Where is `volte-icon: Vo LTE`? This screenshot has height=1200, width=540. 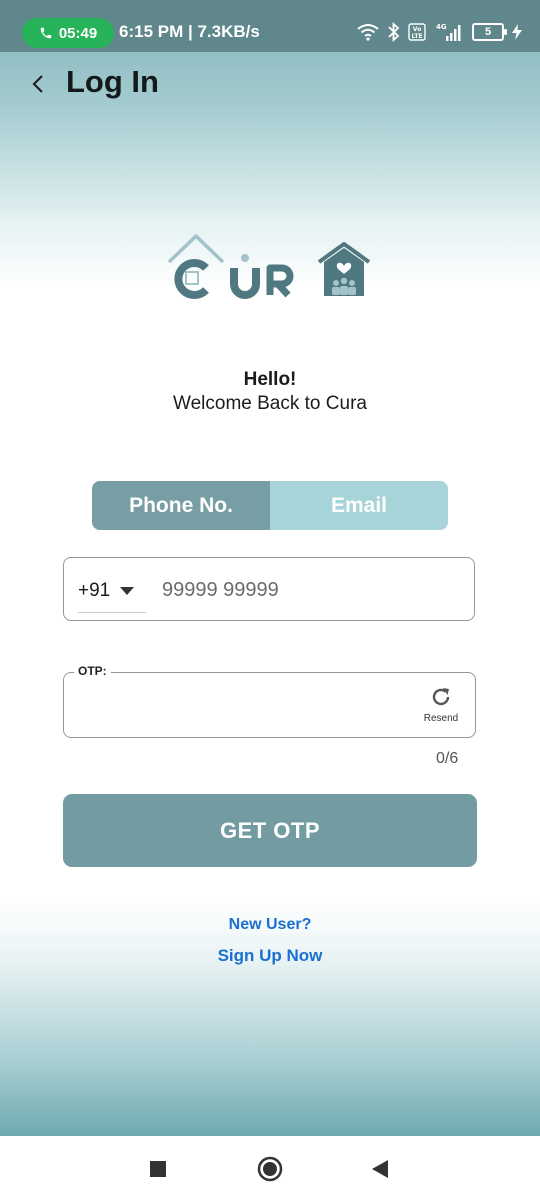 volte-icon: Vo LTE is located at coordinates (417, 32).